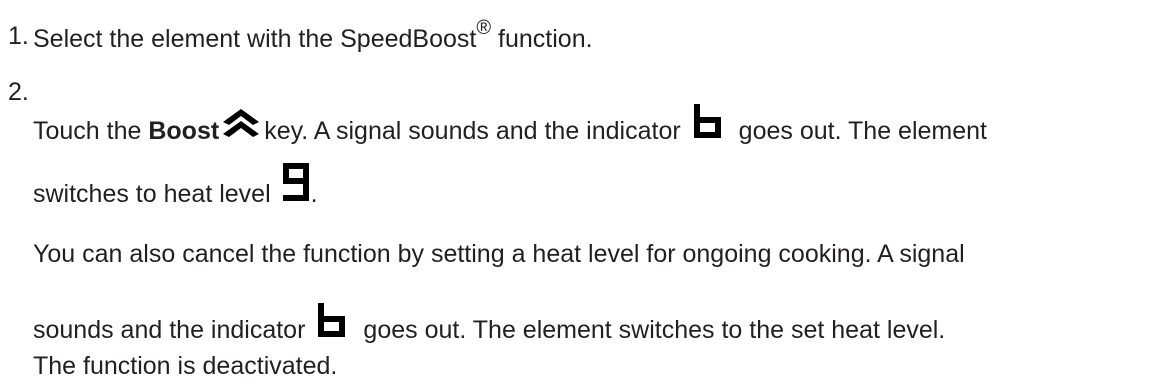  I want to click on segment-9-display-icon, so click(295, 182).